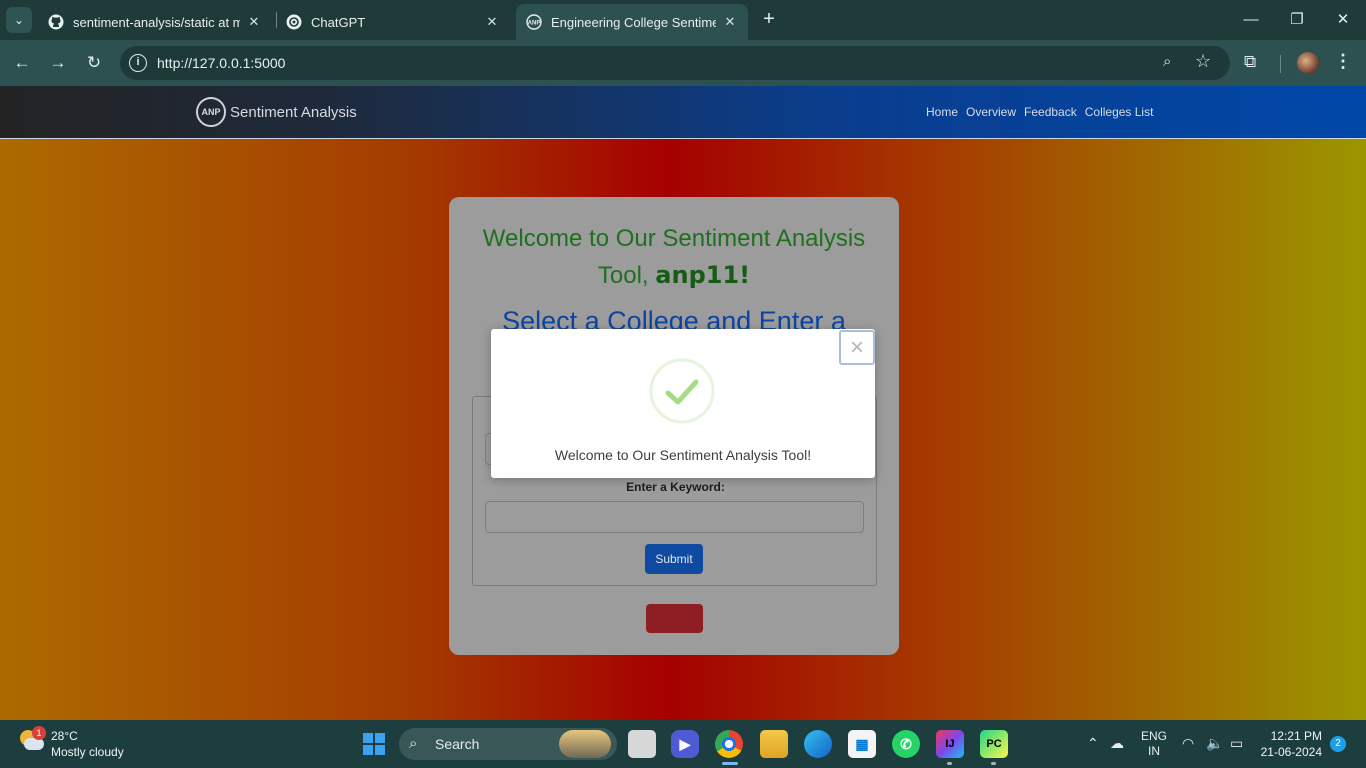 The width and height of the screenshot is (1366, 768). What do you see at coordinates (682, 391) in the screenshot?
I see `success-check-icon` at bounding box center [682, 391].